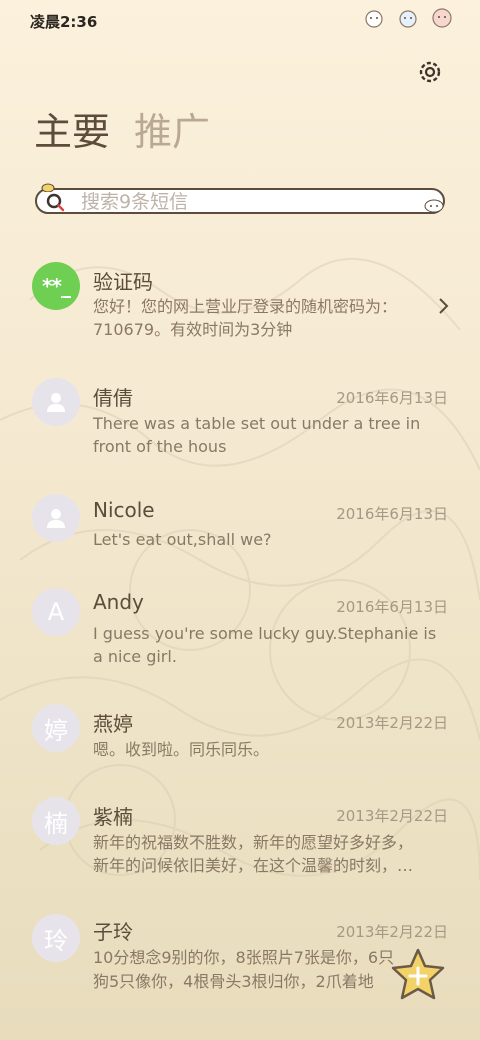 Image resolution: width=480 pixels, height=1040 pixels. Describe the element at coordinates (113, 724) in the screenshot. I see `sender-name: 燕婷` at that location.